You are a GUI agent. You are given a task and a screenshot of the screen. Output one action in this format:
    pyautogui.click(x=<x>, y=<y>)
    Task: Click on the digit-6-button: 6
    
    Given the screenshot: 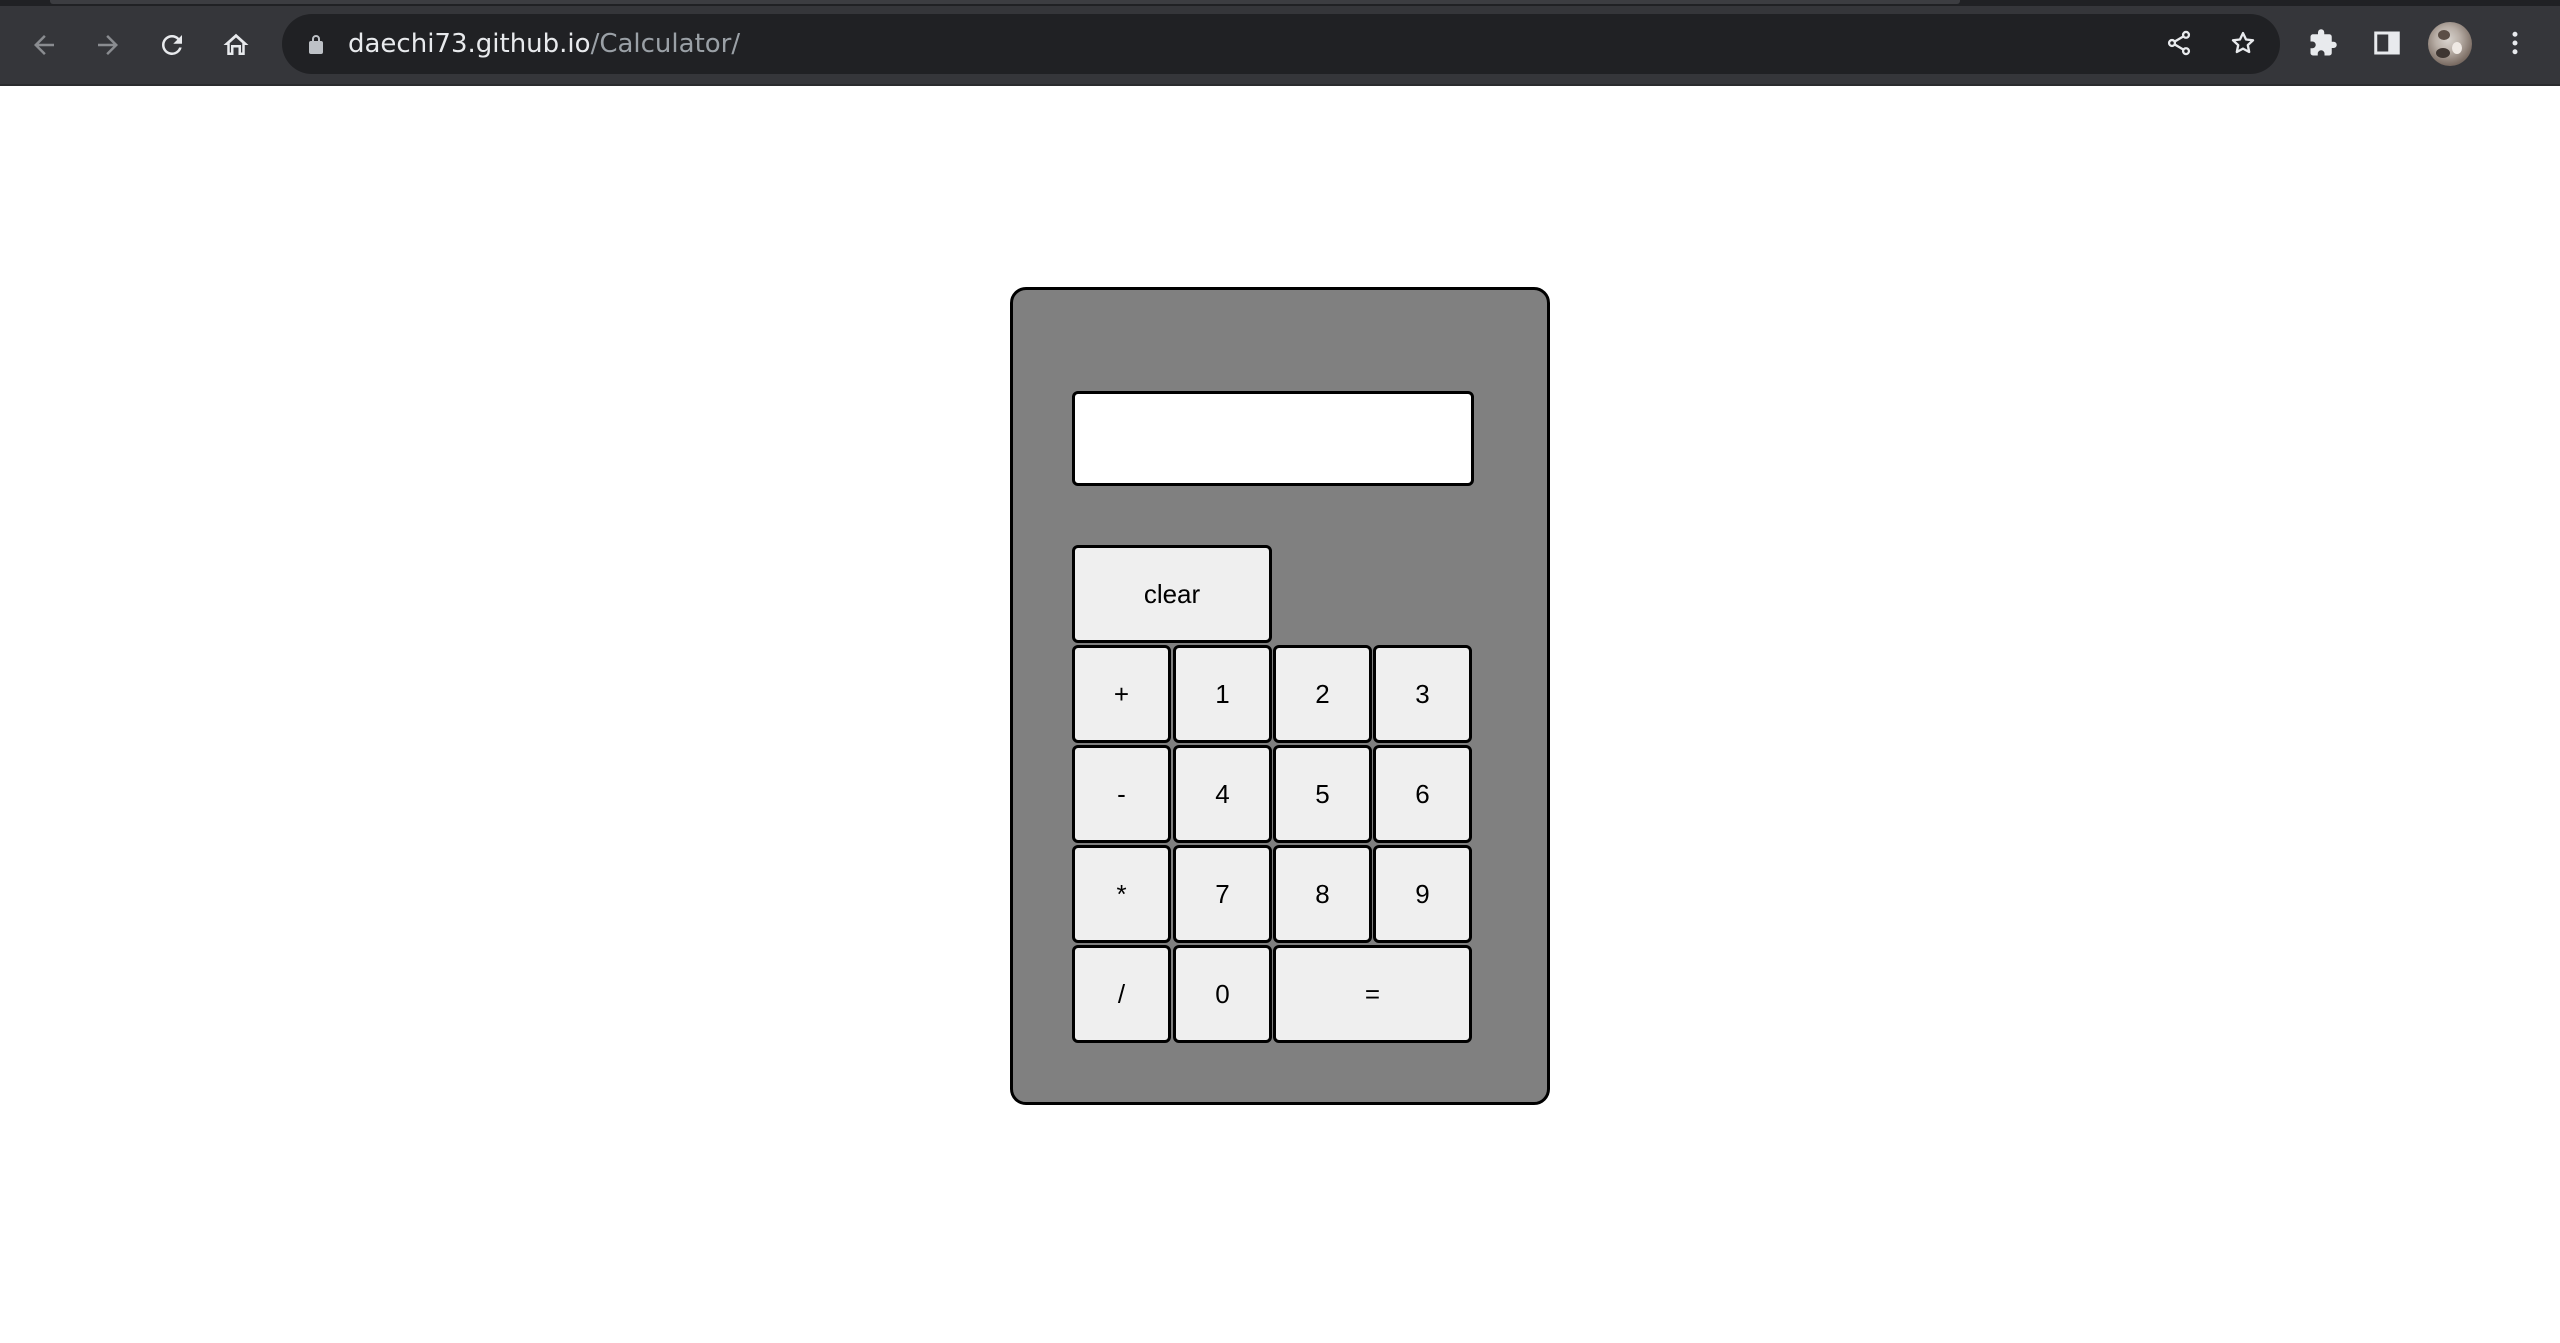 What is the action you would take?
    pyautogui.click(x=1422, y=794)
    